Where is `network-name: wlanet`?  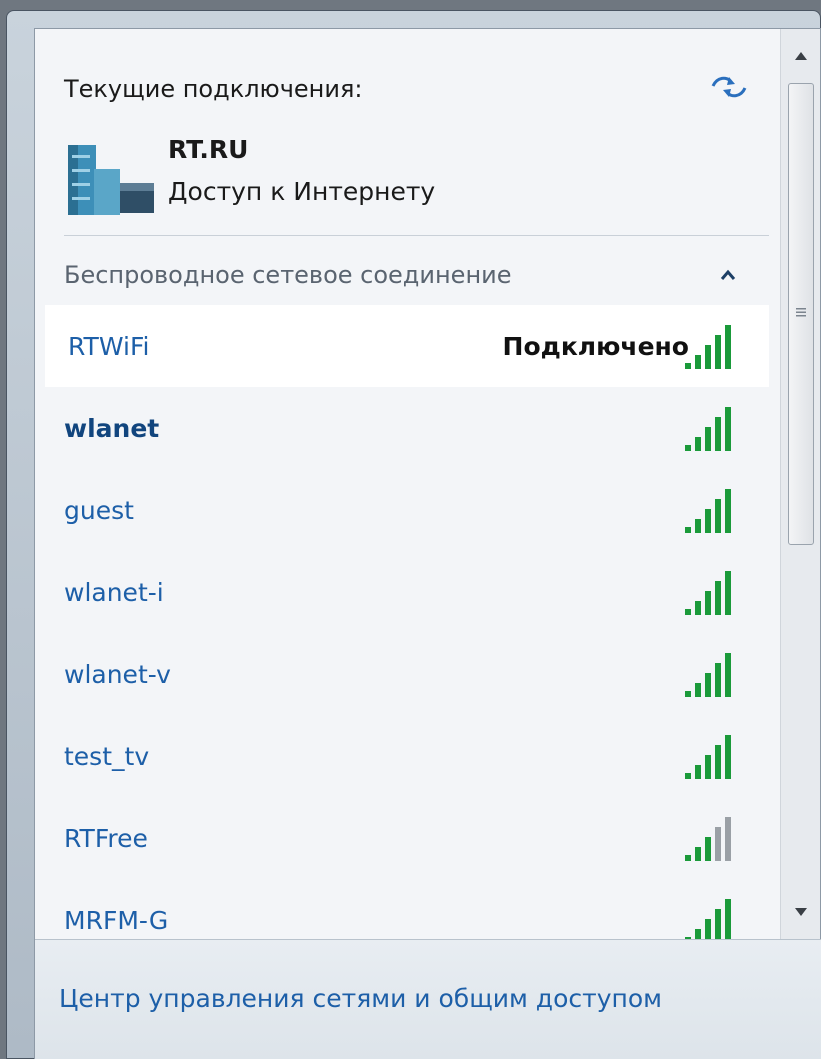
network-name: wlanet is located at coordinates (112, 428).